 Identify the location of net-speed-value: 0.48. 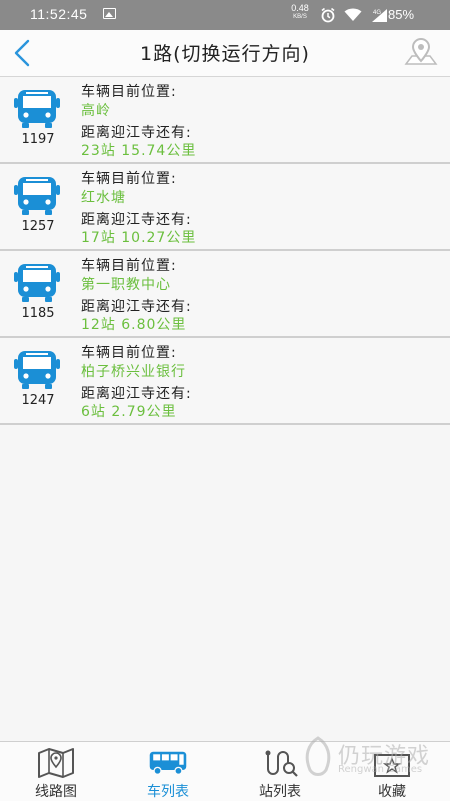
(300, 8).